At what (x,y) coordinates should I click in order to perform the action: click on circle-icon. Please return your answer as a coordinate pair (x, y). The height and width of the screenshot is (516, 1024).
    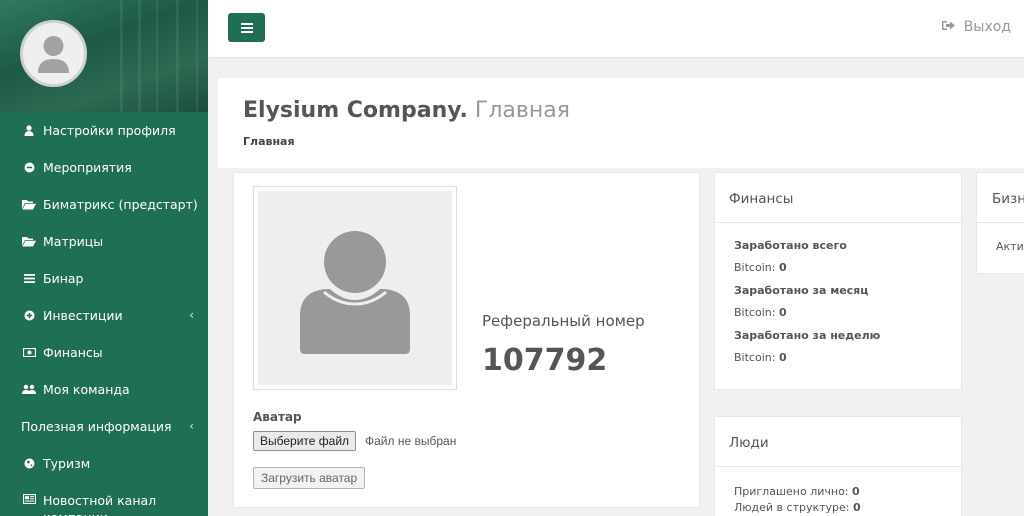
    Looking at the image, I should click on (29, 167).